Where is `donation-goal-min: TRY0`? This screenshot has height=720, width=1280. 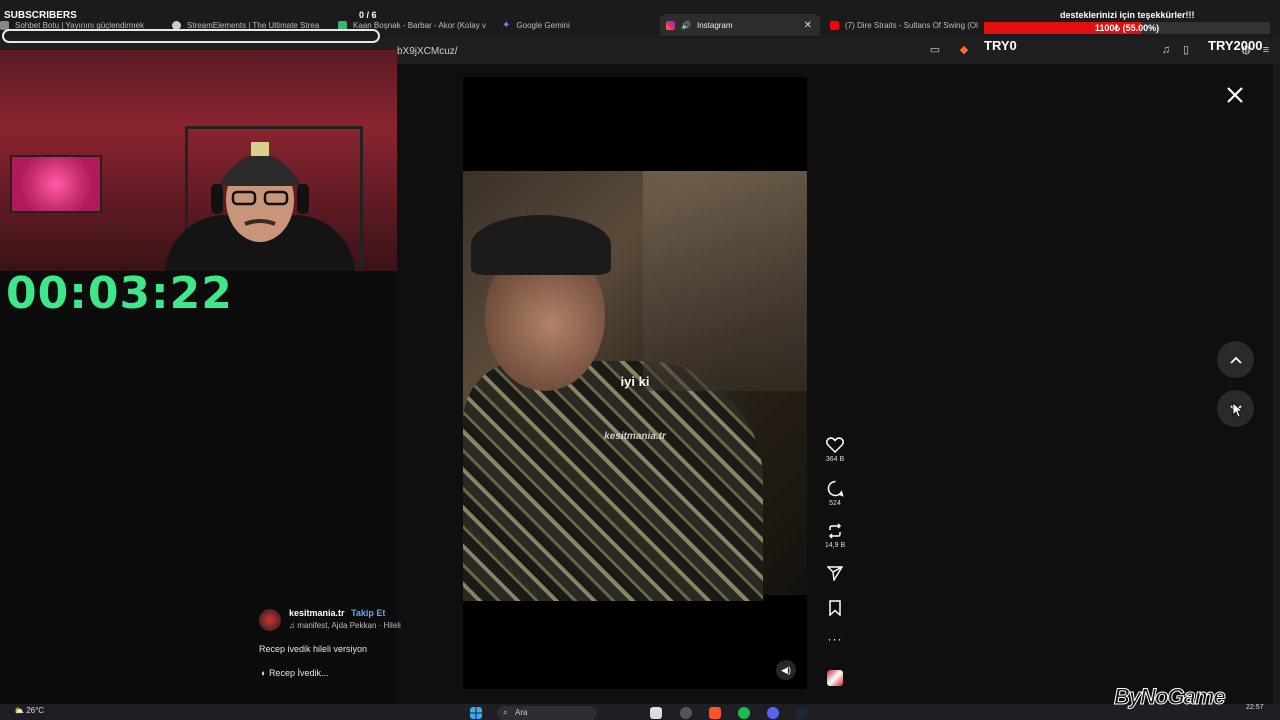
donation-goal-min: TRY0 is located at coordinates (1000, 45).